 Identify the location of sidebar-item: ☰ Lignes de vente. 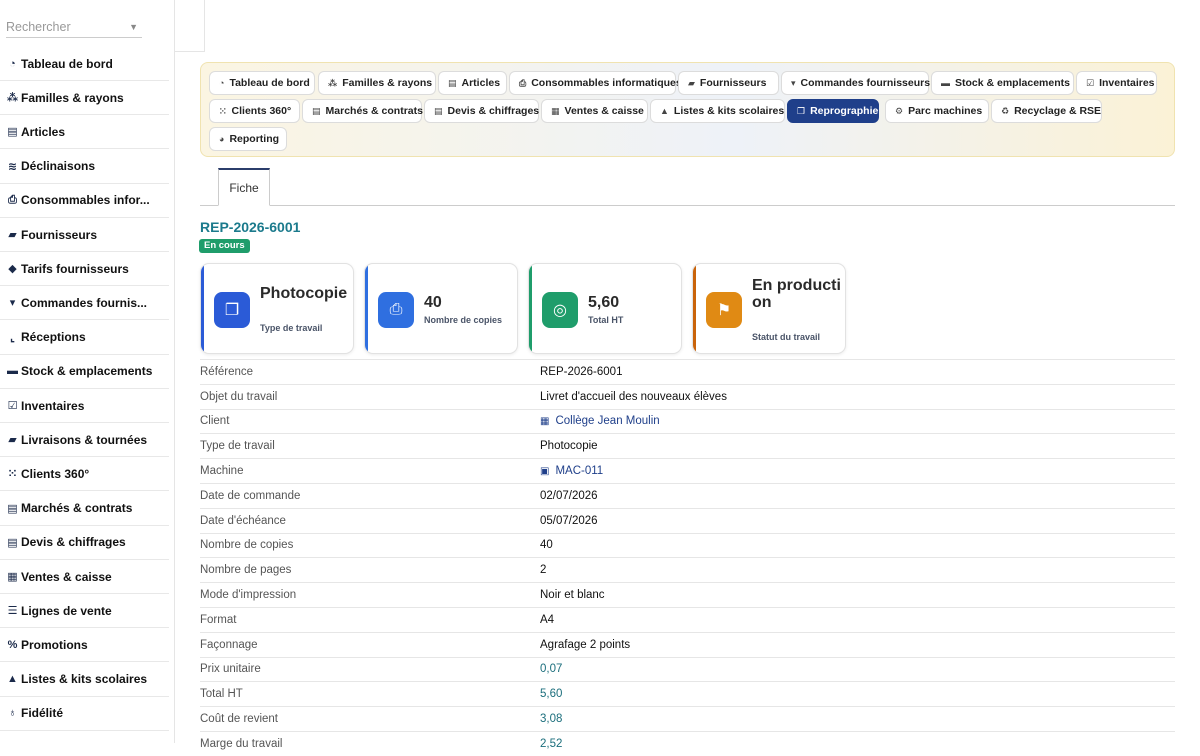
(84, 611).